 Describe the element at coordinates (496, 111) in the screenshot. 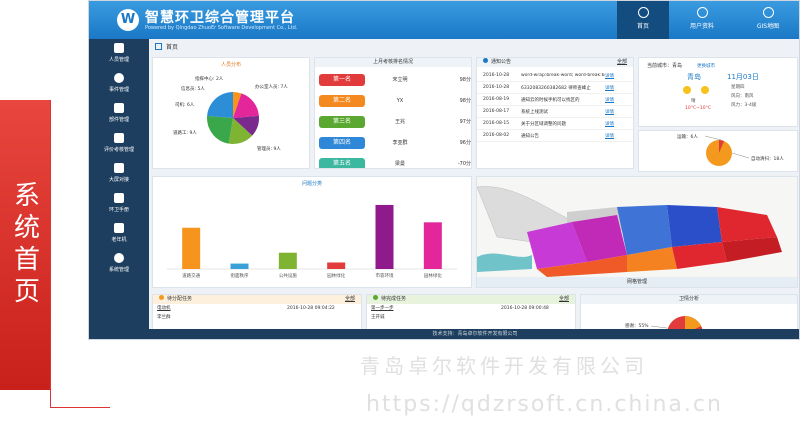

I see `notice-date: 2016-08-17` at that location.